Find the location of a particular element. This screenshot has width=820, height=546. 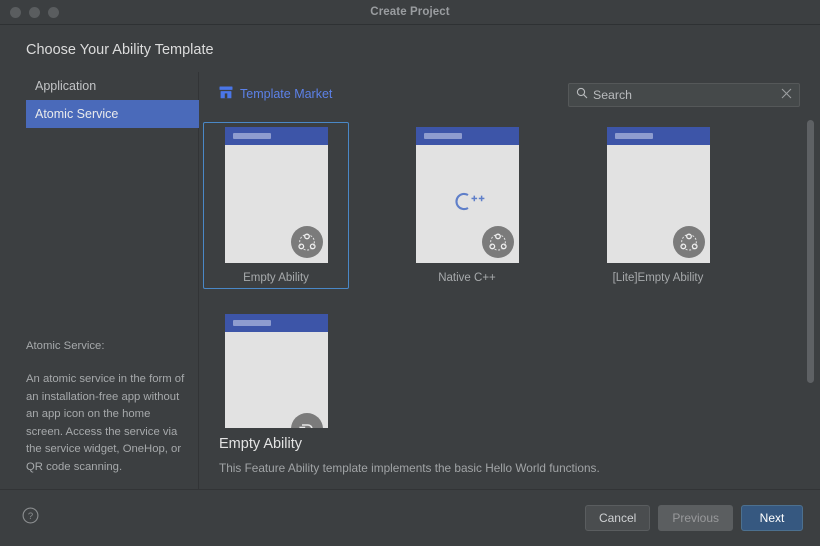

template-card-lite-empty-ability: [Lite]Empty Ability is located at coordinates (658, 205).